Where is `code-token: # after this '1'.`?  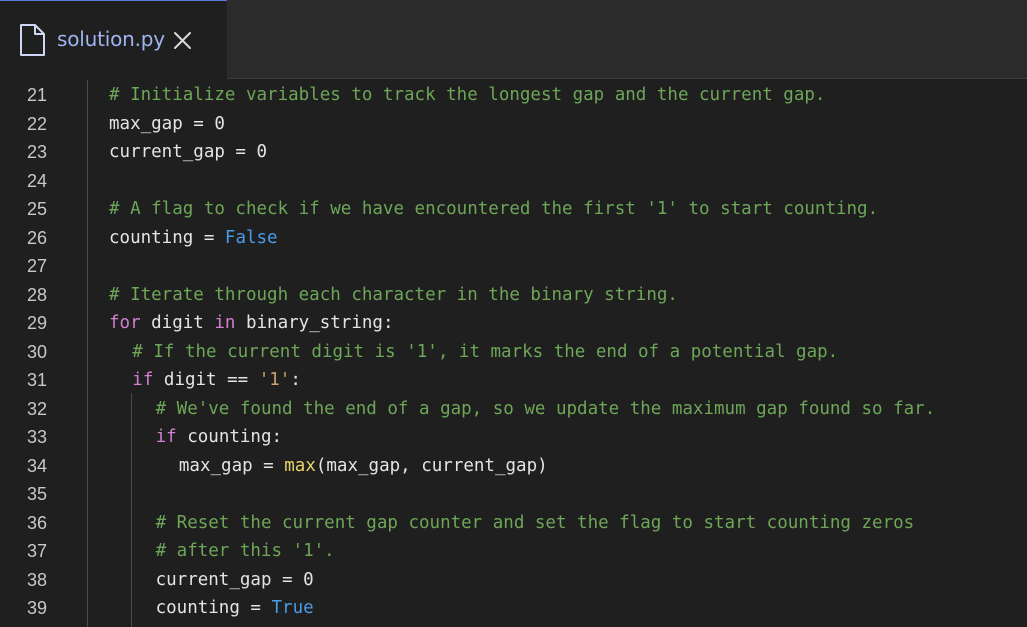
code-token: # after this '1'. is located at coordinates (245, 551).